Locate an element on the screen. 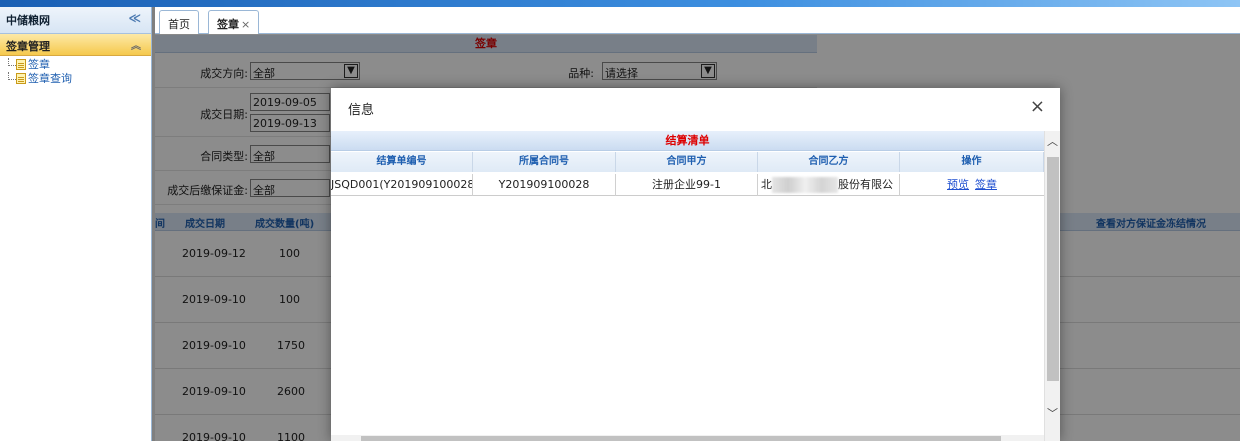 The height and width of the screenshot is (441, 1240). col-party-a: 合同甲方 is located at coordinates (687, 162).